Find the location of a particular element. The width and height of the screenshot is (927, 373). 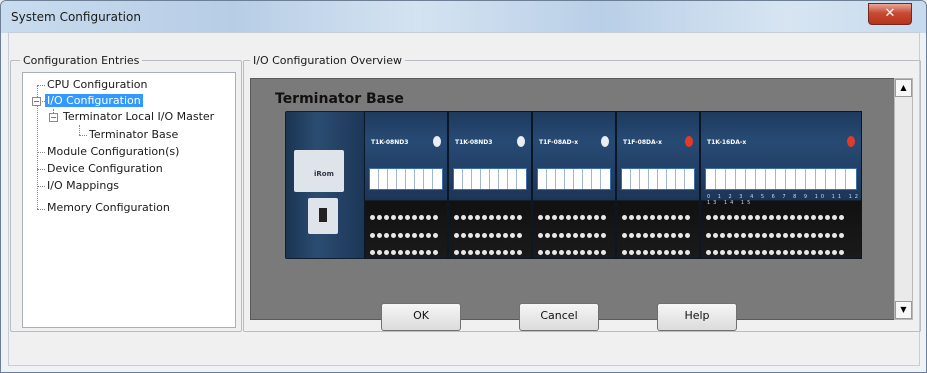

channel-numbers: 0 1 2 3 4 5 6 7 8 9 10 11 12 13 14 15 is located at coordinates (784, 200).